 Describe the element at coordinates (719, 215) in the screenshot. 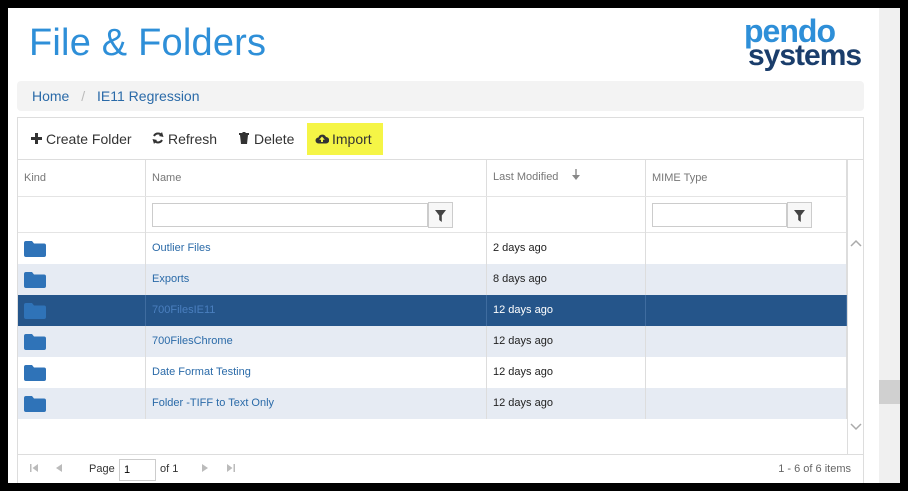

I see `mime-filter-input` at that location.